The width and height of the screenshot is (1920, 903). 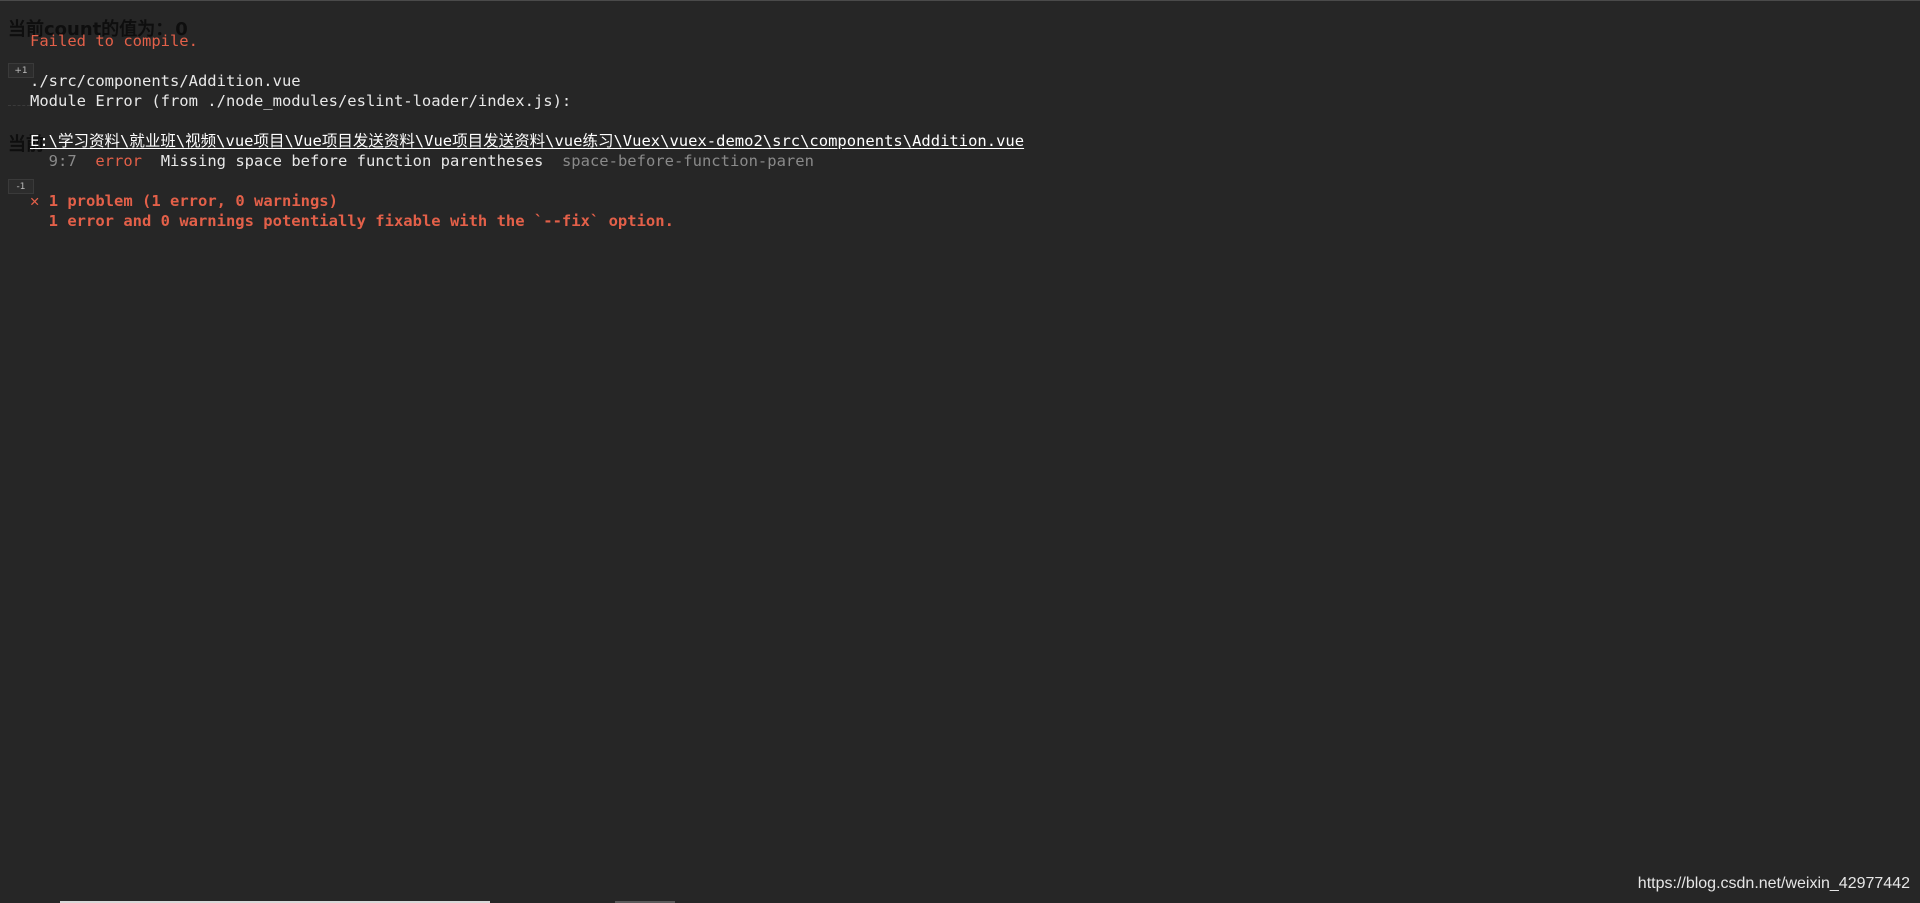 What do you see at coordinates (687, 161) in the screenshot?
I see `error-rule: space-before-function-paren` at bounding box center [687, 161].